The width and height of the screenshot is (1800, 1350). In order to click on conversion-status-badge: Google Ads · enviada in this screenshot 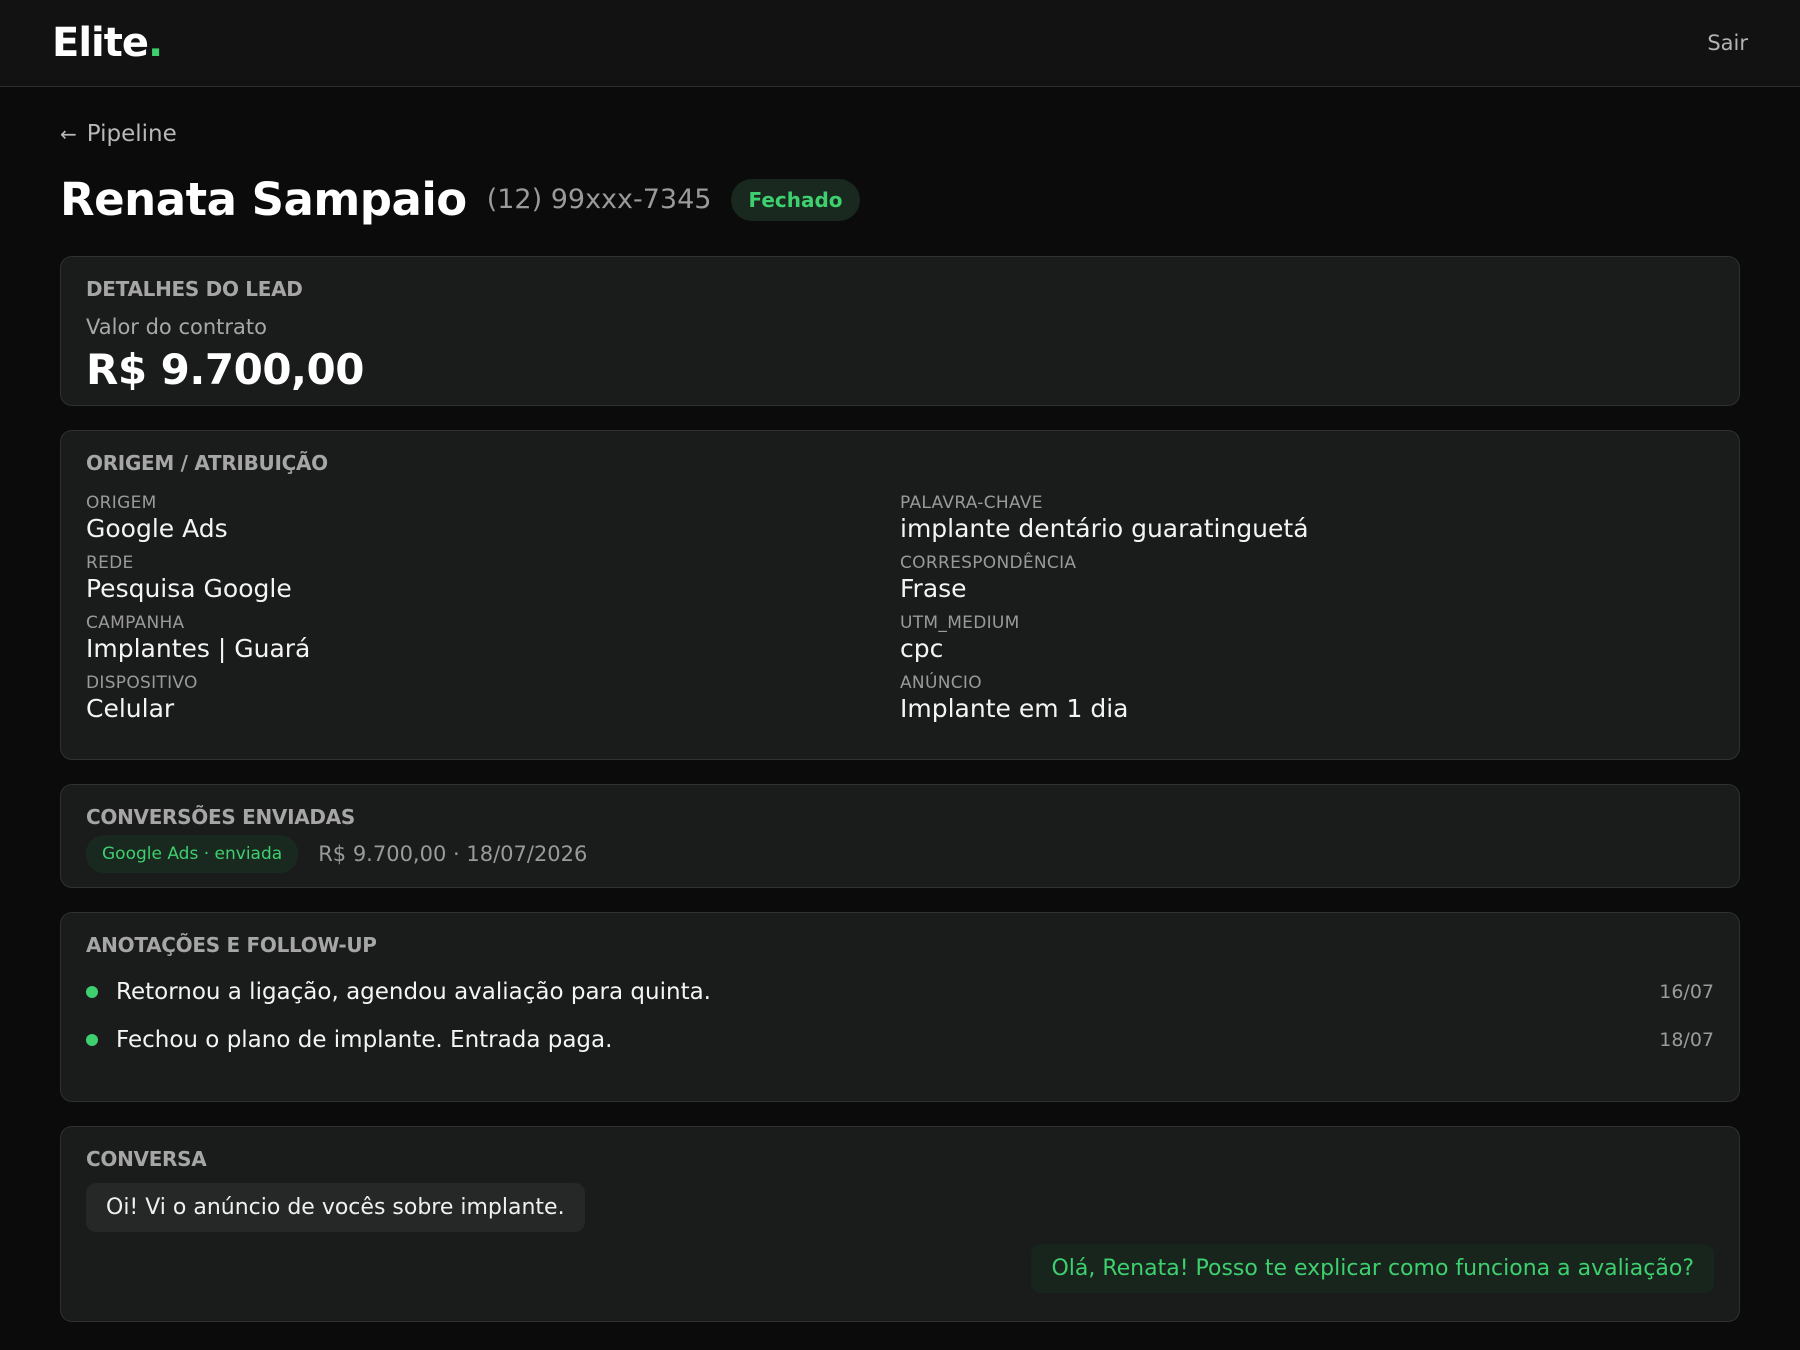, I will do `click(192, 854)`.